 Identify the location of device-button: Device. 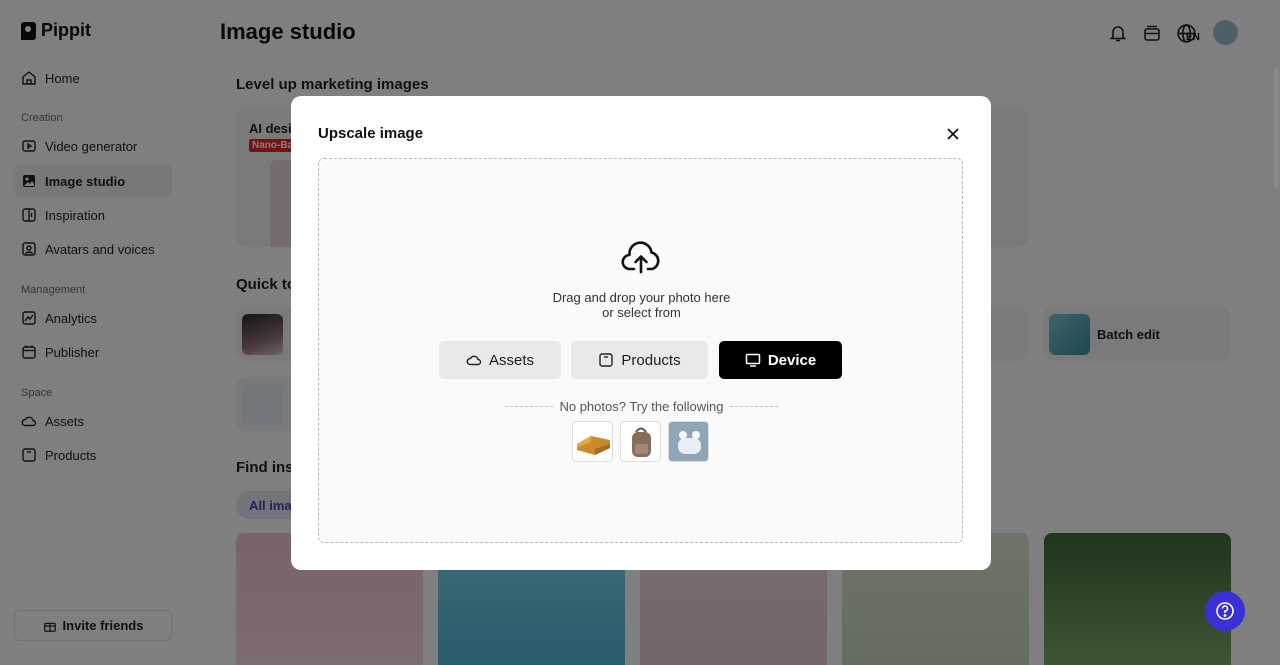
(780, 360).